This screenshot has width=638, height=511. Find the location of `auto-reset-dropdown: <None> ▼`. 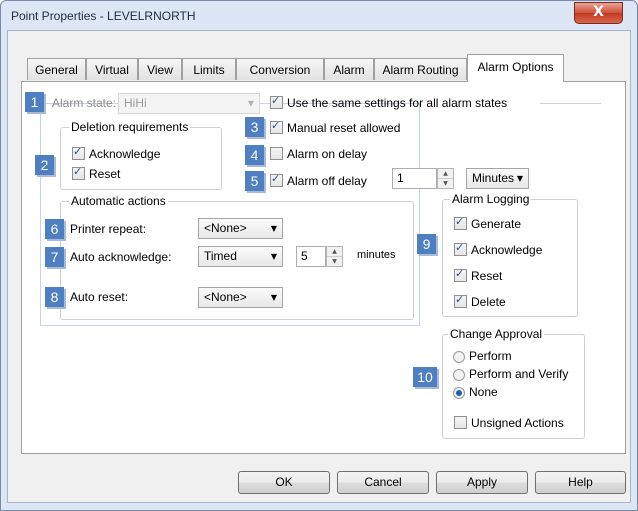

auto-reset-dropdown: <None> ▼ is located at coordinates (240, 297).